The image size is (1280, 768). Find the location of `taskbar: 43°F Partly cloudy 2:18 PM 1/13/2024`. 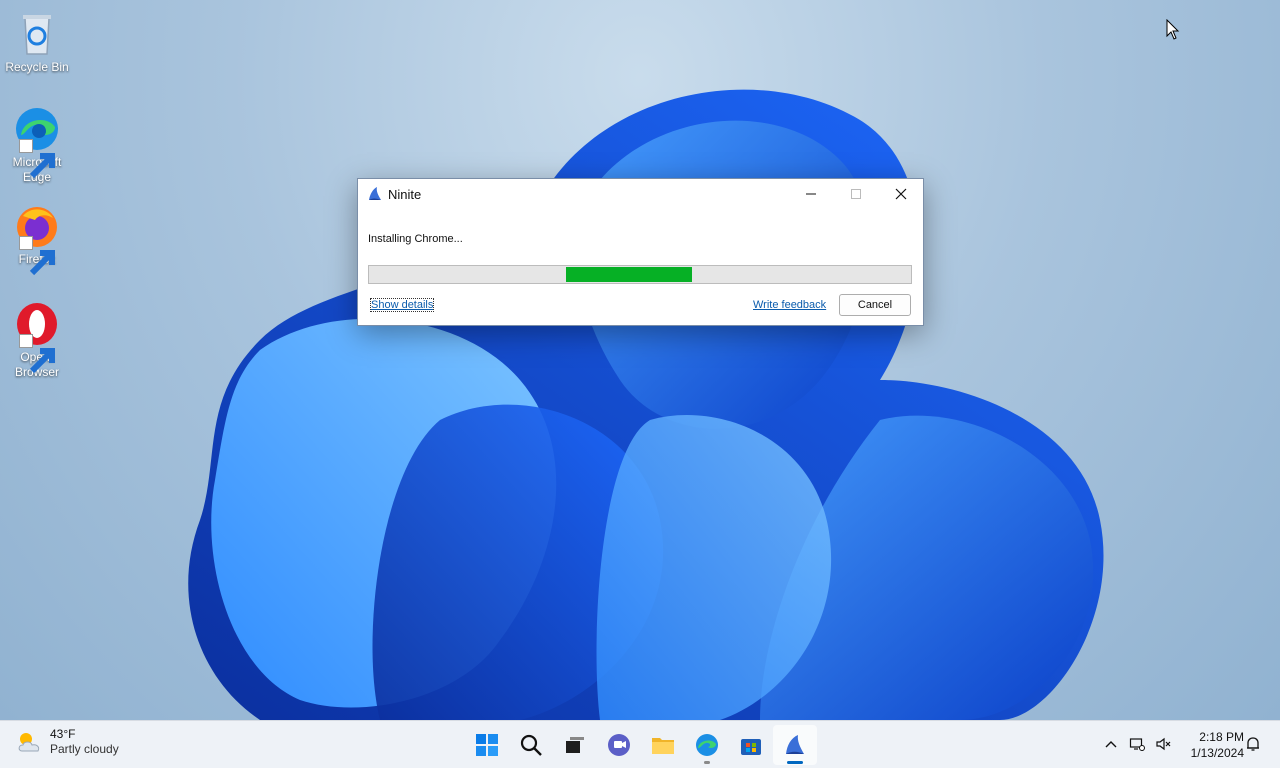

taskbar: 43°F Partly cloudy 2:18 PM 1/13/2024 is located at coordinates (640, 744).